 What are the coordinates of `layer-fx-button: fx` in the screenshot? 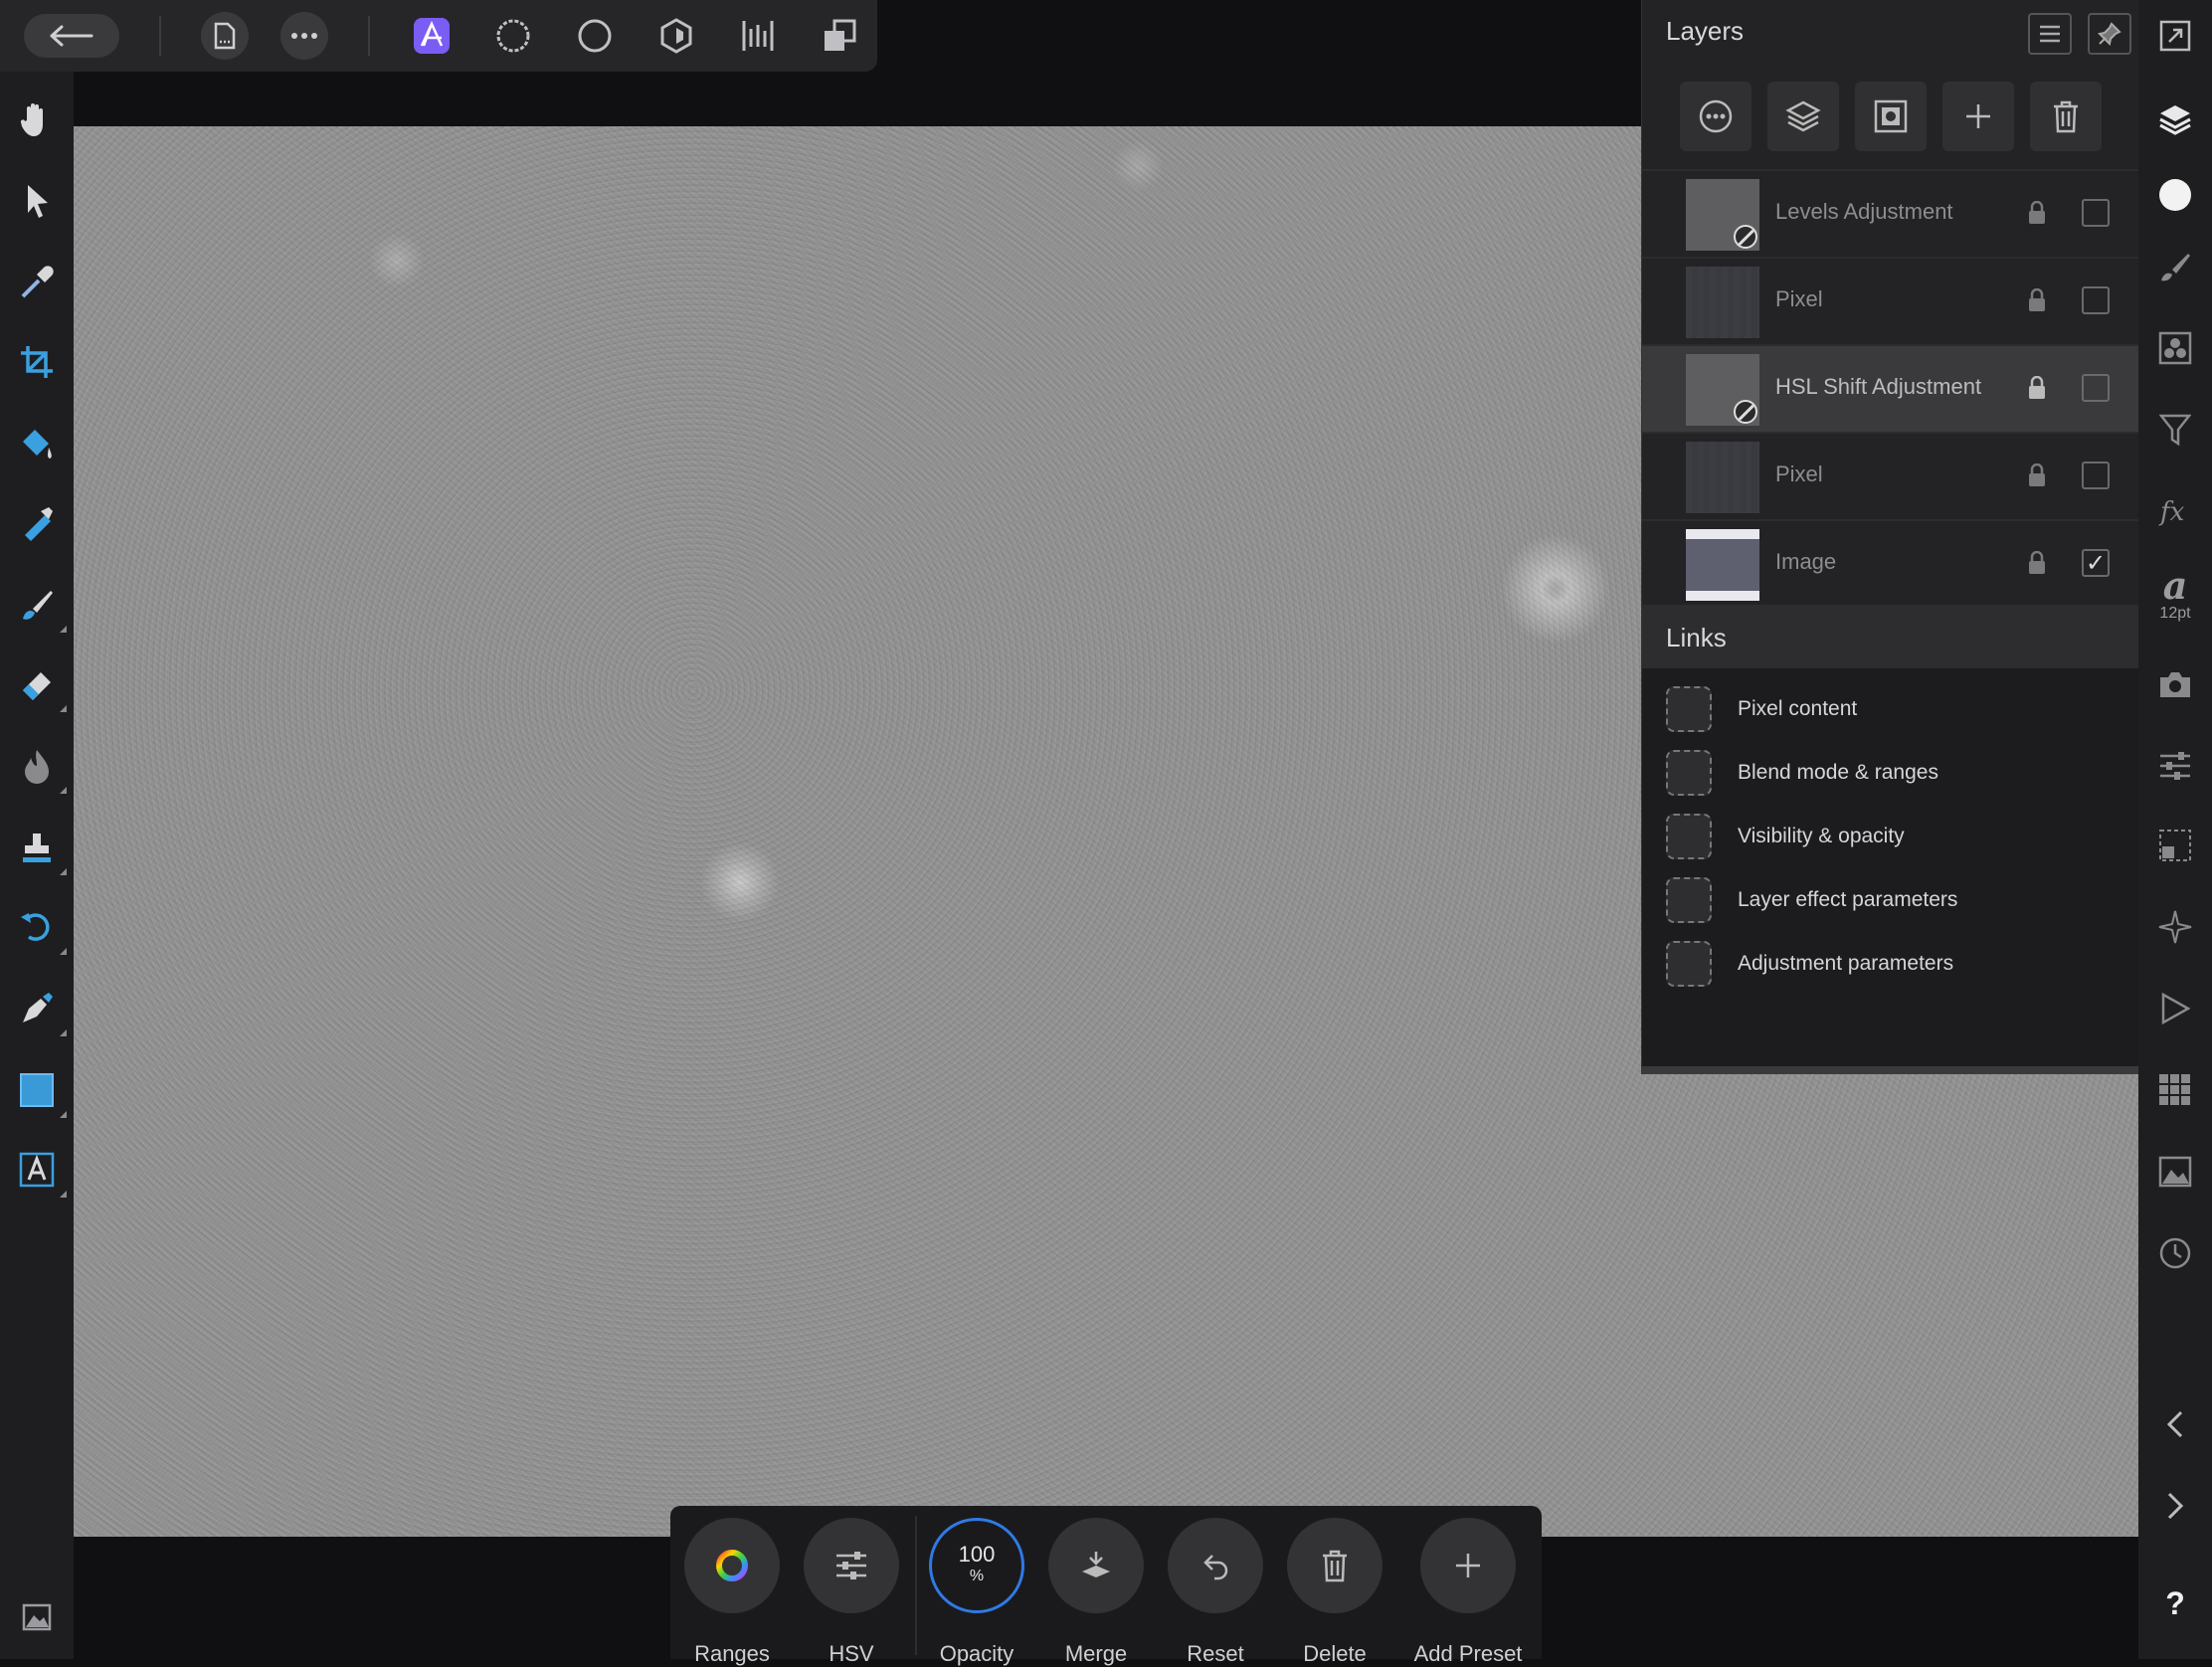 It's located at (2175, 511).